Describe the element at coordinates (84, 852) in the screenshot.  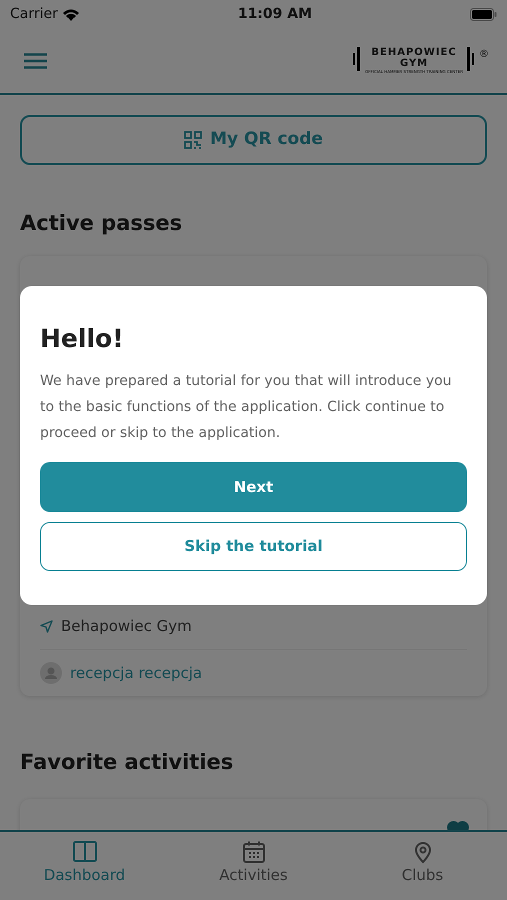
I see `columns-icon` at that location.